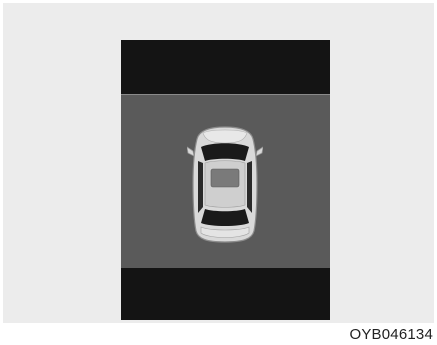  What do you see at coordinates (225, 294) in the screenshot?
I see `rear-zone` at bounding box center [225, 294].